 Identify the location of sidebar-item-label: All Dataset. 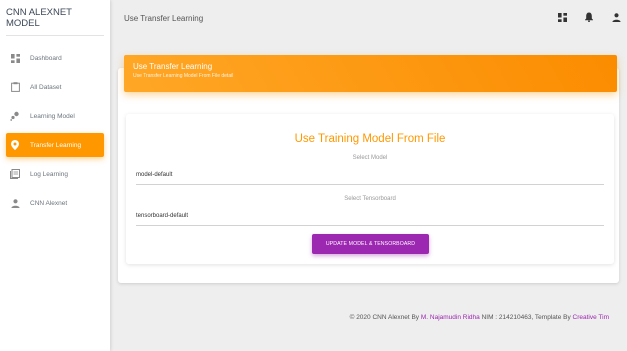
(46, 87).